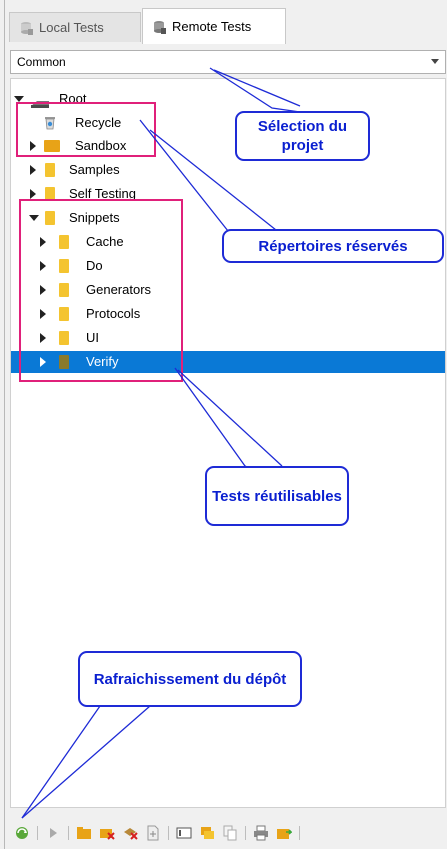 Image resolution: width=447 pixels, height=849 pixels. Describe the element at coordinates (184, 833) in the screenshot. I see `rename-icon` at that location.